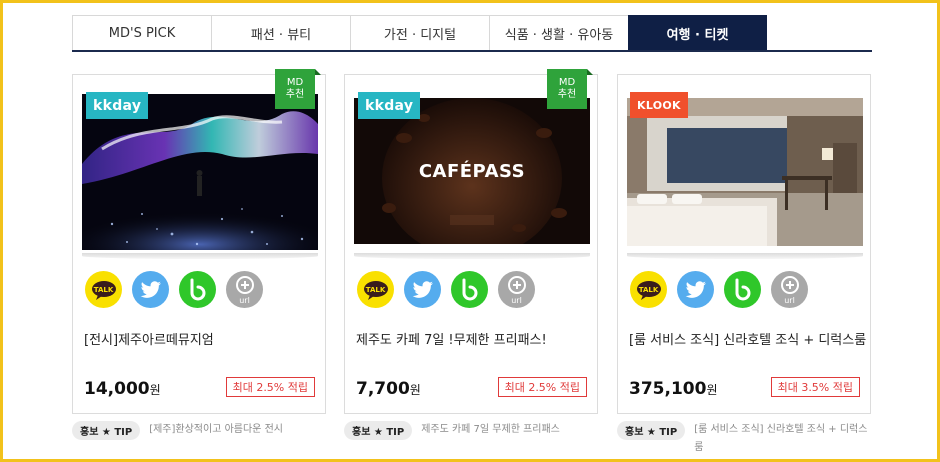 The height and width of the screenshot is (462, 940). Describe the element at coordinates (451, 338) in the screenshot. I see `product-title: 제주도 카페 7일 !무제한 프리패스!` at that location.